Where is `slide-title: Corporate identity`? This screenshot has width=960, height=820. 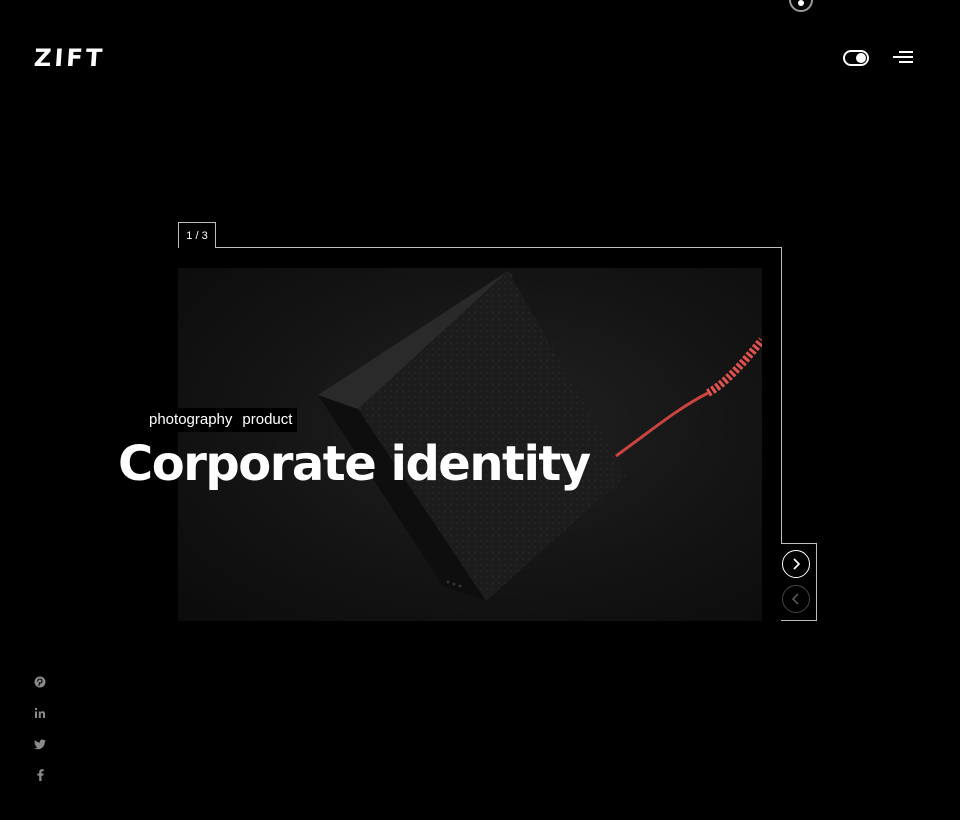 slide-title: Corporate identity is located at coordinates (354, 464).